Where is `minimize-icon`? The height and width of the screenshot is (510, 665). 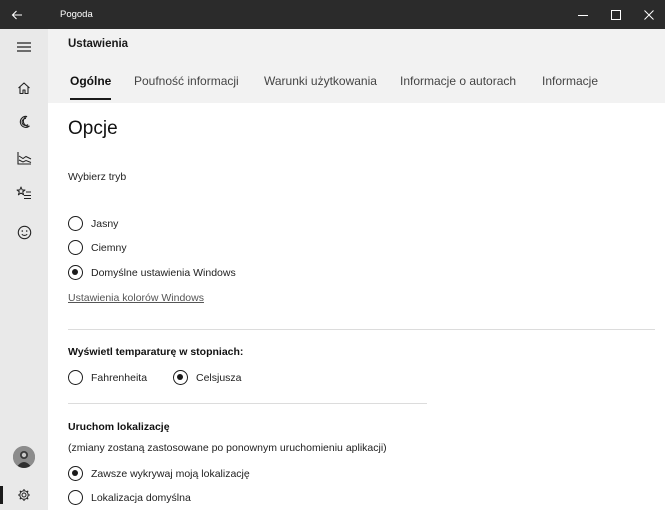 minimize-icon is located at coordinates (582, 15).